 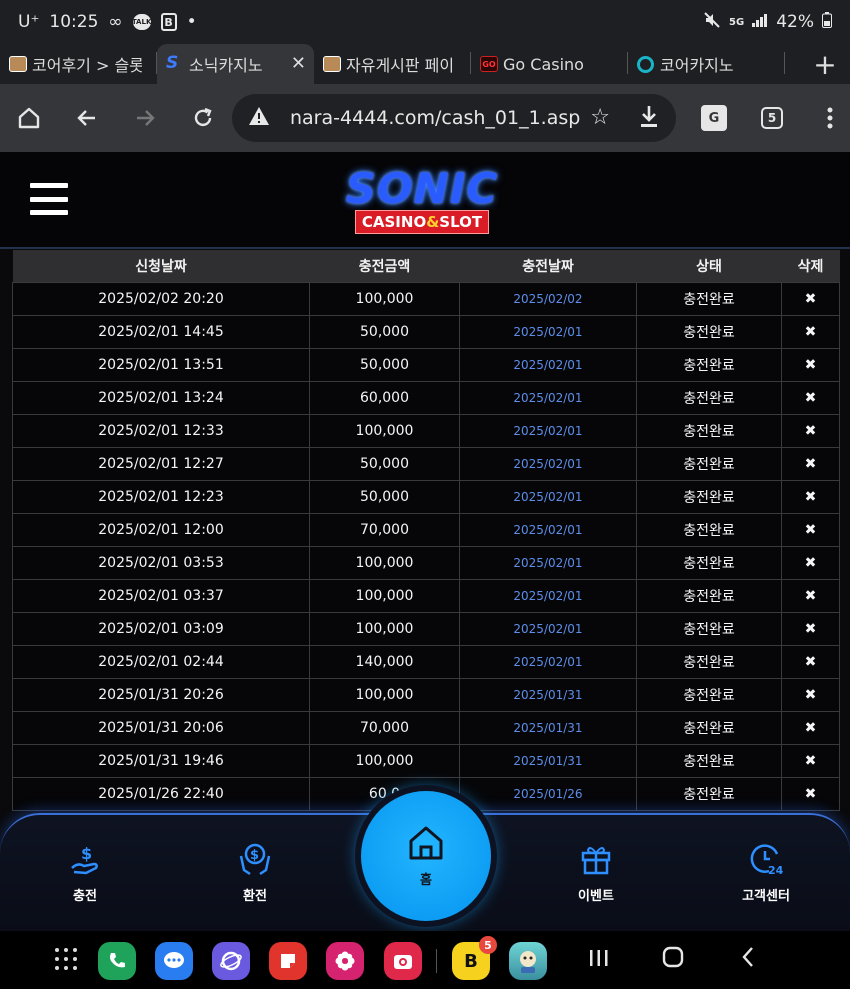 What do you see at coordinates (474, 958) in the screenshot?
I see `b-app-icon: B 5` at bounding box center [474, 958].